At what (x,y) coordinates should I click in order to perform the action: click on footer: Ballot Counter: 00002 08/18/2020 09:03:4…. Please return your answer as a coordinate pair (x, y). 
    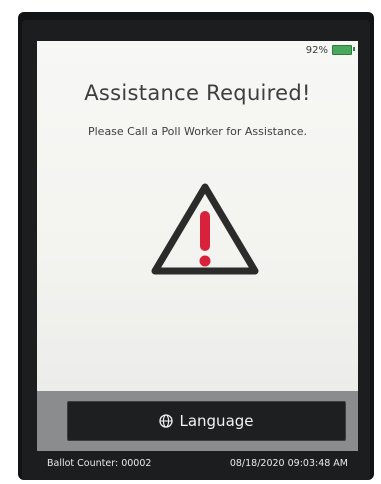
    Looking at the image, I should click on (197, 463).